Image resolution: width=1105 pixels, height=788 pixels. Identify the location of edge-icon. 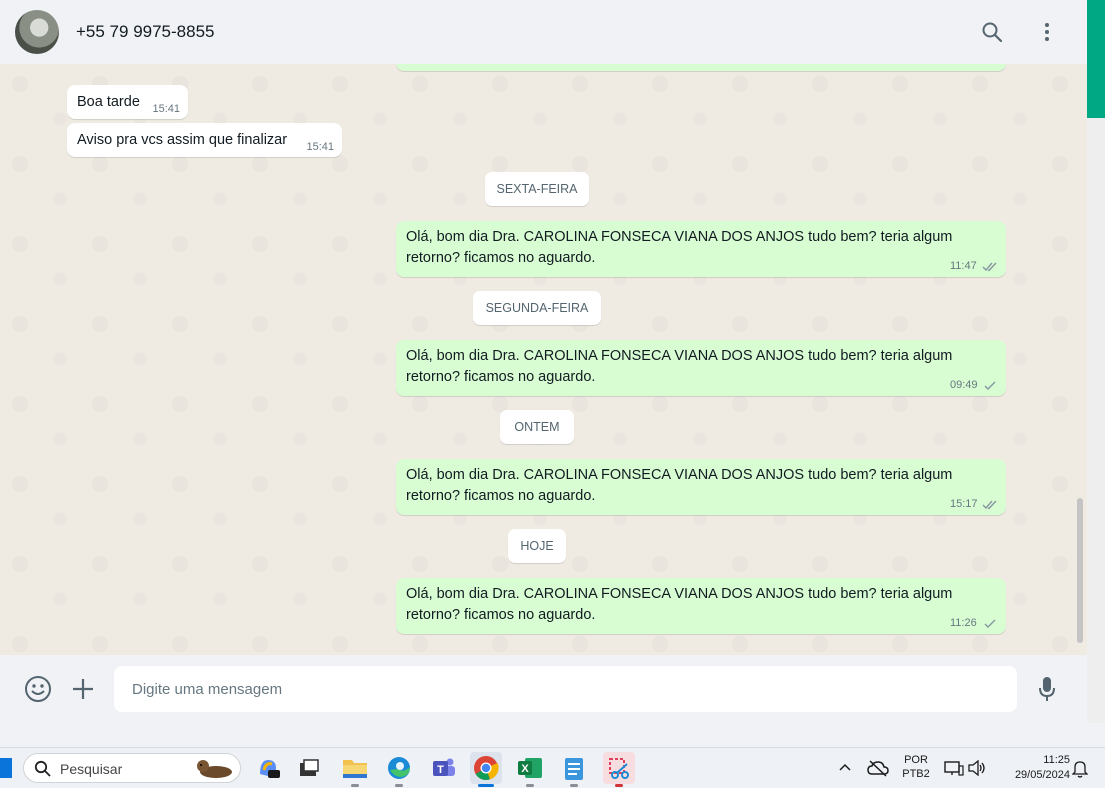
(399, 769).